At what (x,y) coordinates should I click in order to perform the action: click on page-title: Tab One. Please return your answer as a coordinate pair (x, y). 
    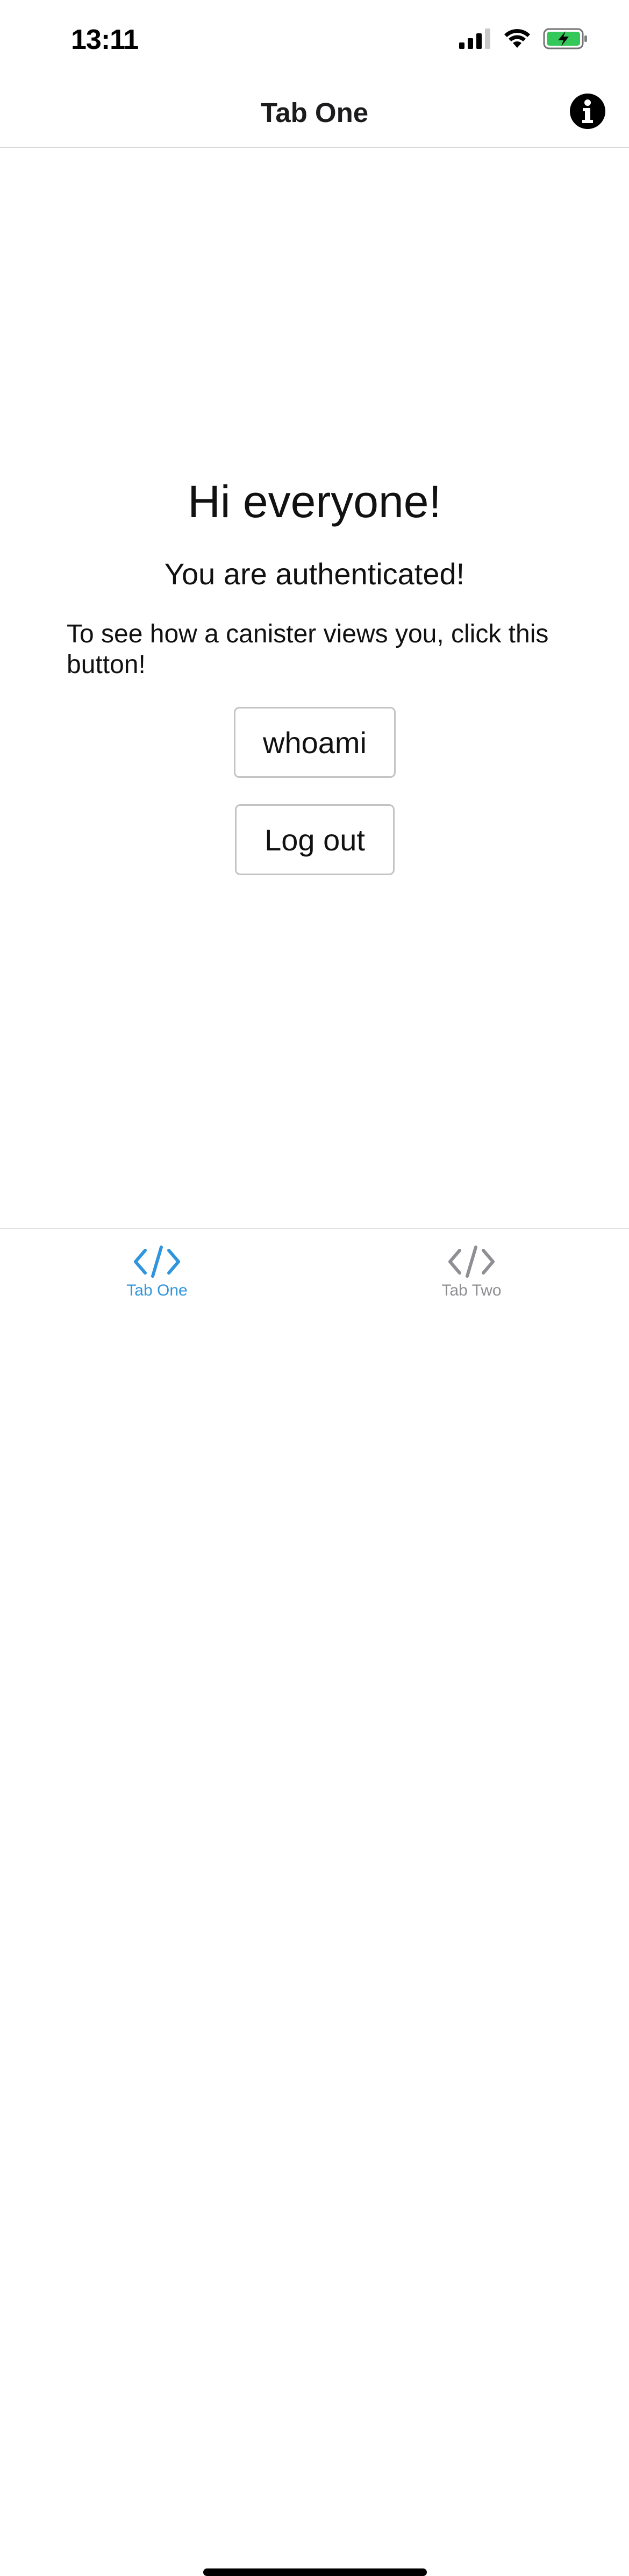
    Looking at the image, I should click on (314, 112).